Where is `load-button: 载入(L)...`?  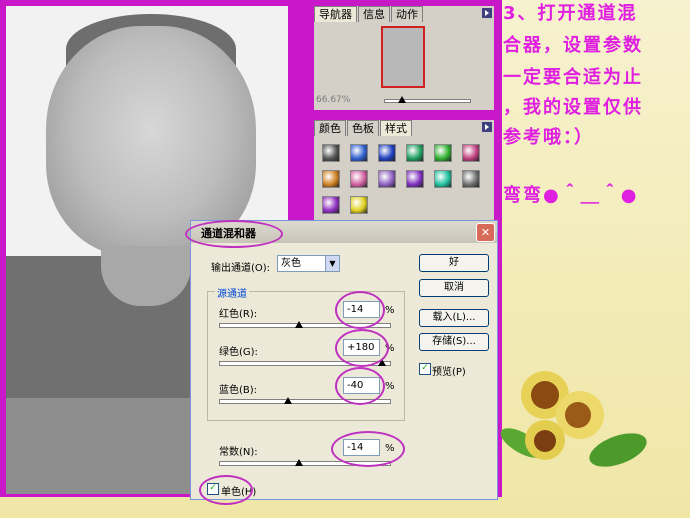
load-button: 载入(L)... is located at coordinates (454, 318).